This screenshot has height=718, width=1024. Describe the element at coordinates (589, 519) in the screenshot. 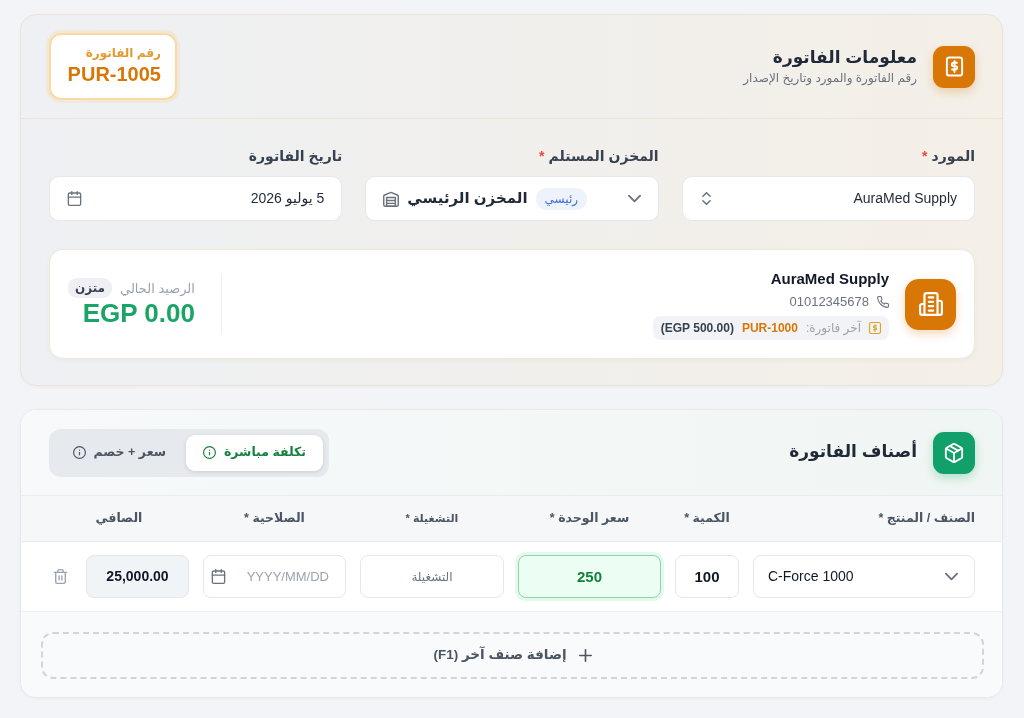

I see `column-header: سعر الوحدة *` at that location.